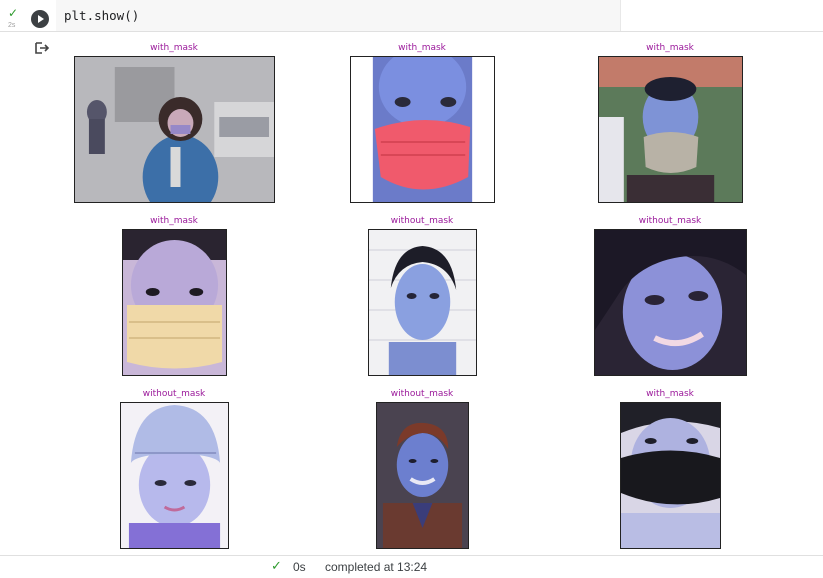  What do you see at coordinates (276, 566) in the screenshot?
I see `success-check-icon: ✓` at bounding box center [276, 566].